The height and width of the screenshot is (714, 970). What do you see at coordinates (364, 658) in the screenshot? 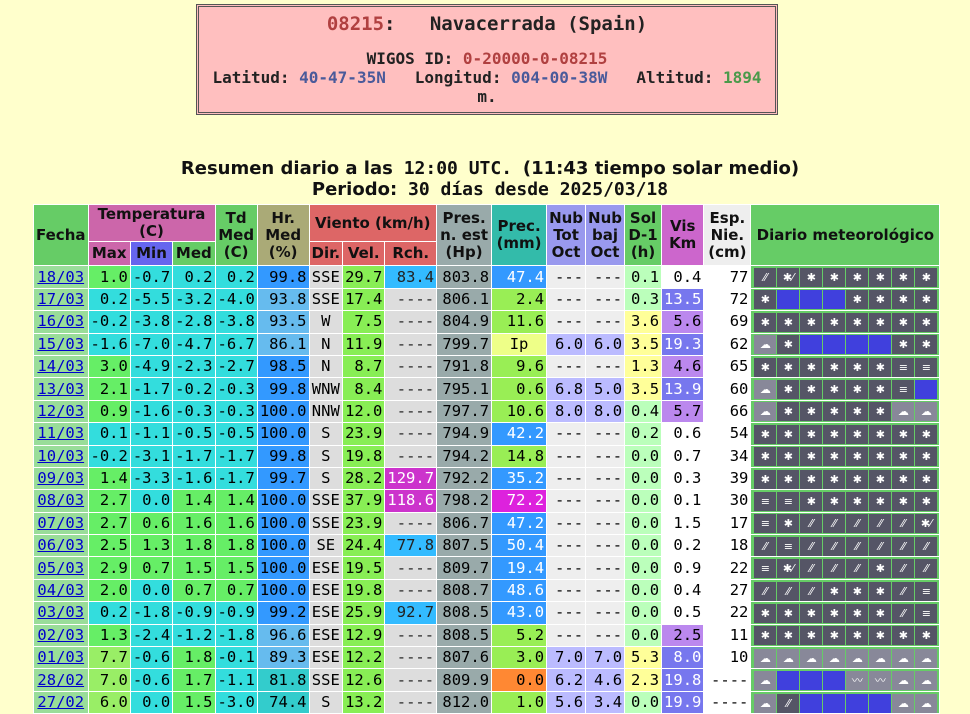
I see `wind-vel-cell: 12.2` at bounding box center [364, 658].